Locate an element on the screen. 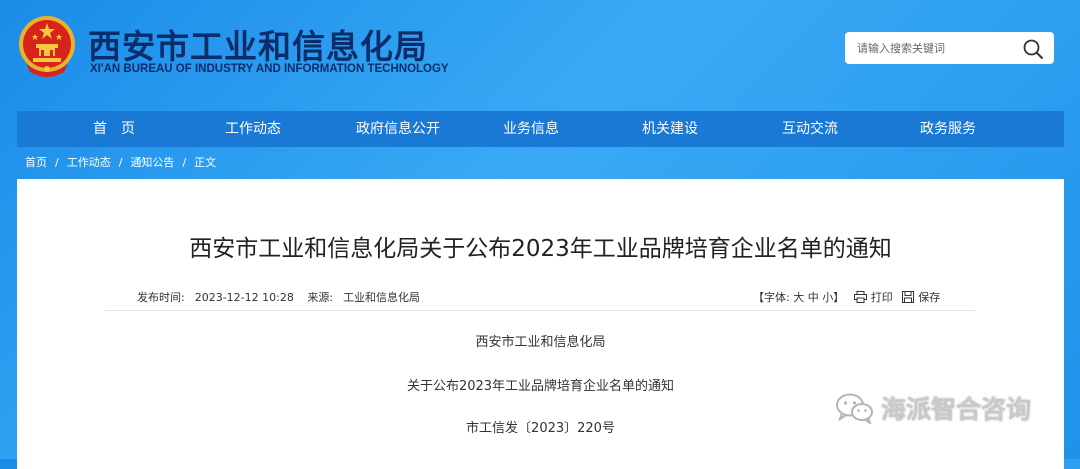 The width and height of the screenshot is (1080, 469). publish-time-label: 发布时间: is located at coordinates (161, 297).